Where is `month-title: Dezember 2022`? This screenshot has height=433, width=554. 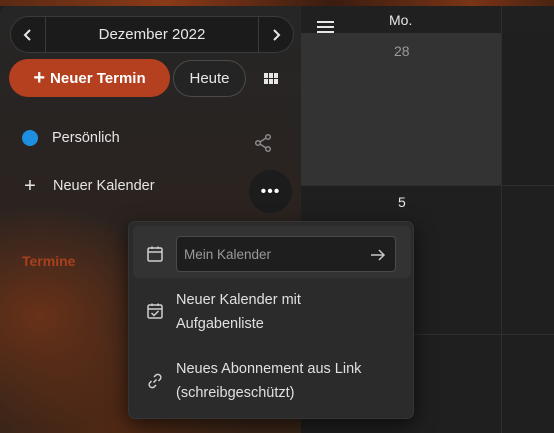
month-title: Dezember 2022 is located at coordinates (152, 34).